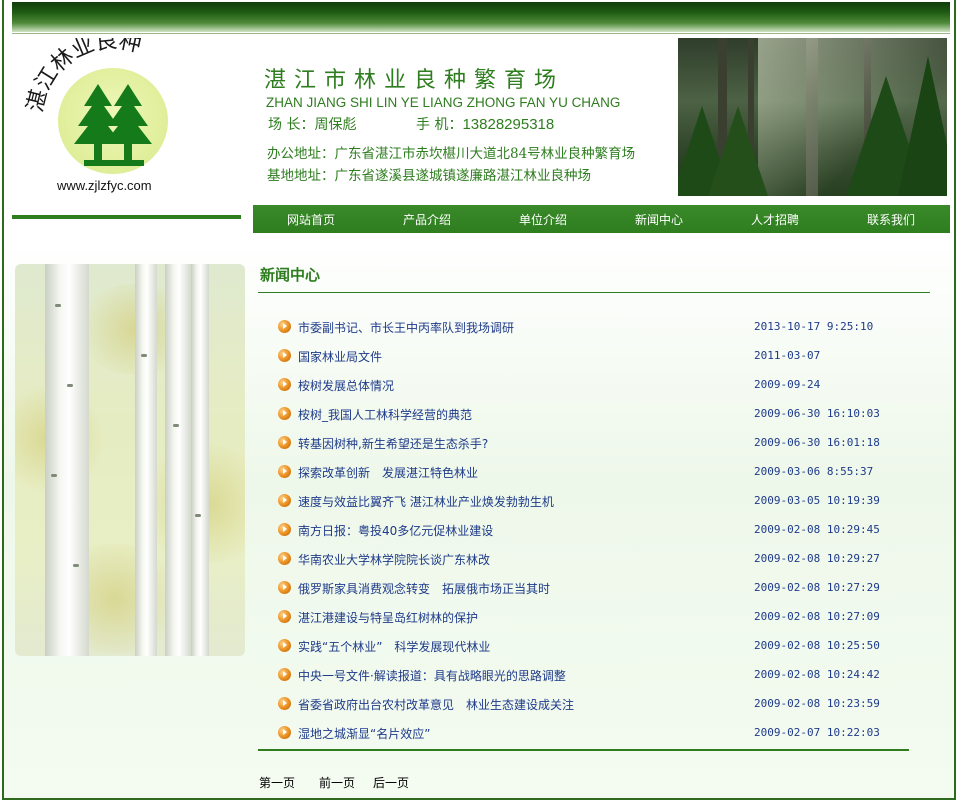 This screenshot has height=802, width=960. I want to click on news-title-link: 湛江港建设与特呈岛红树林的保护, so click(388, 617).